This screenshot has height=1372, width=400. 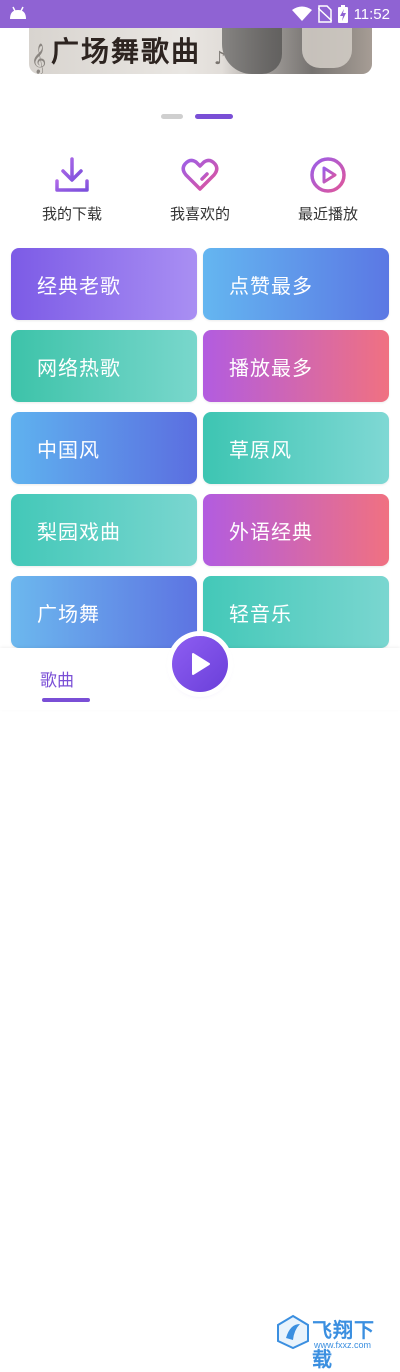 What do you see at coordinates (172, 116) in the screenshot?
I see `carousel-dot` at bounding box center [172, 116].